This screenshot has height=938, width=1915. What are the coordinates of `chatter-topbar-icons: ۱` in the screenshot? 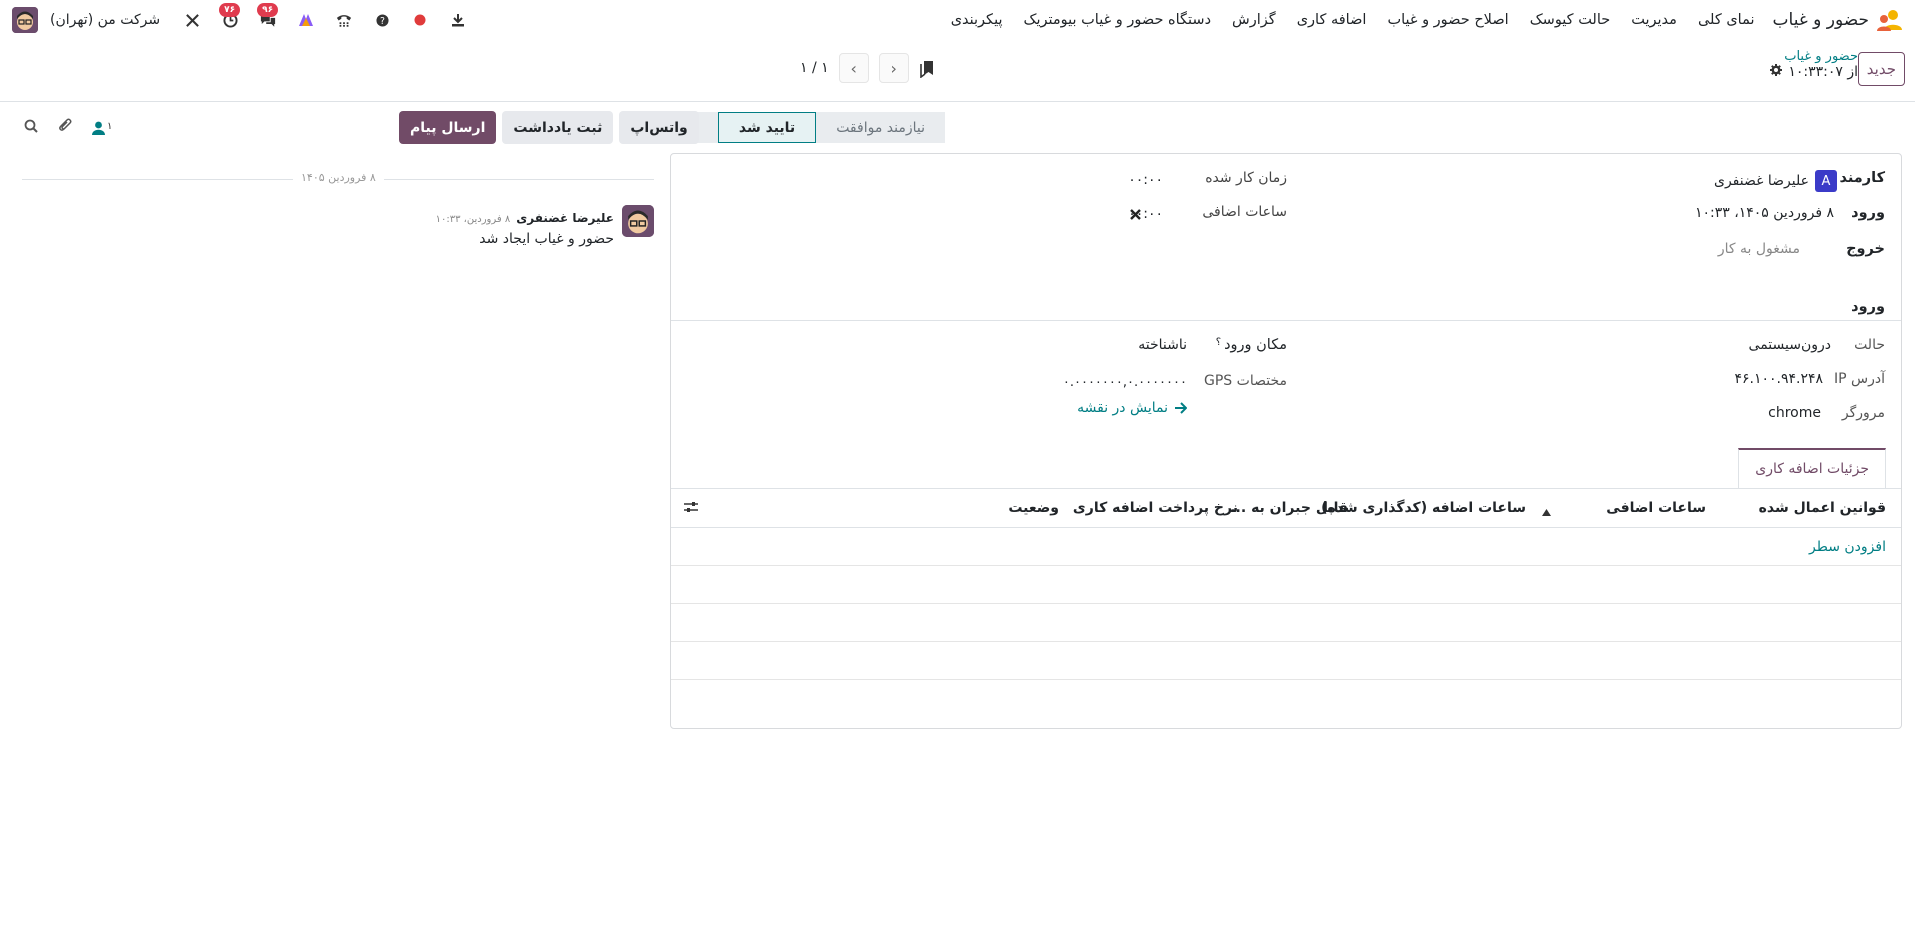 It's located at (68, 128).